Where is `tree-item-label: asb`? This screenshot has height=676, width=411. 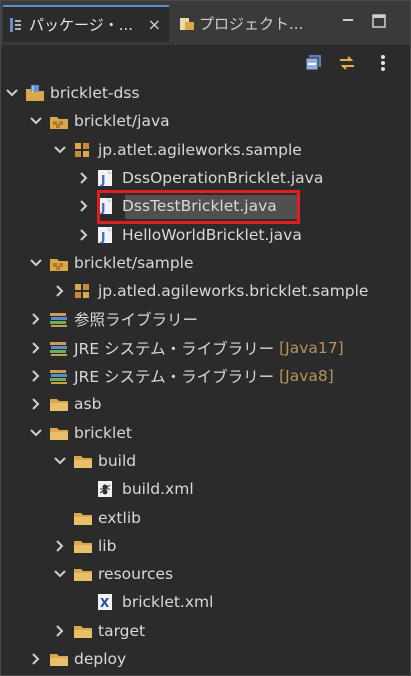 tree-item-label: asb is located at coordinates (88, 404).